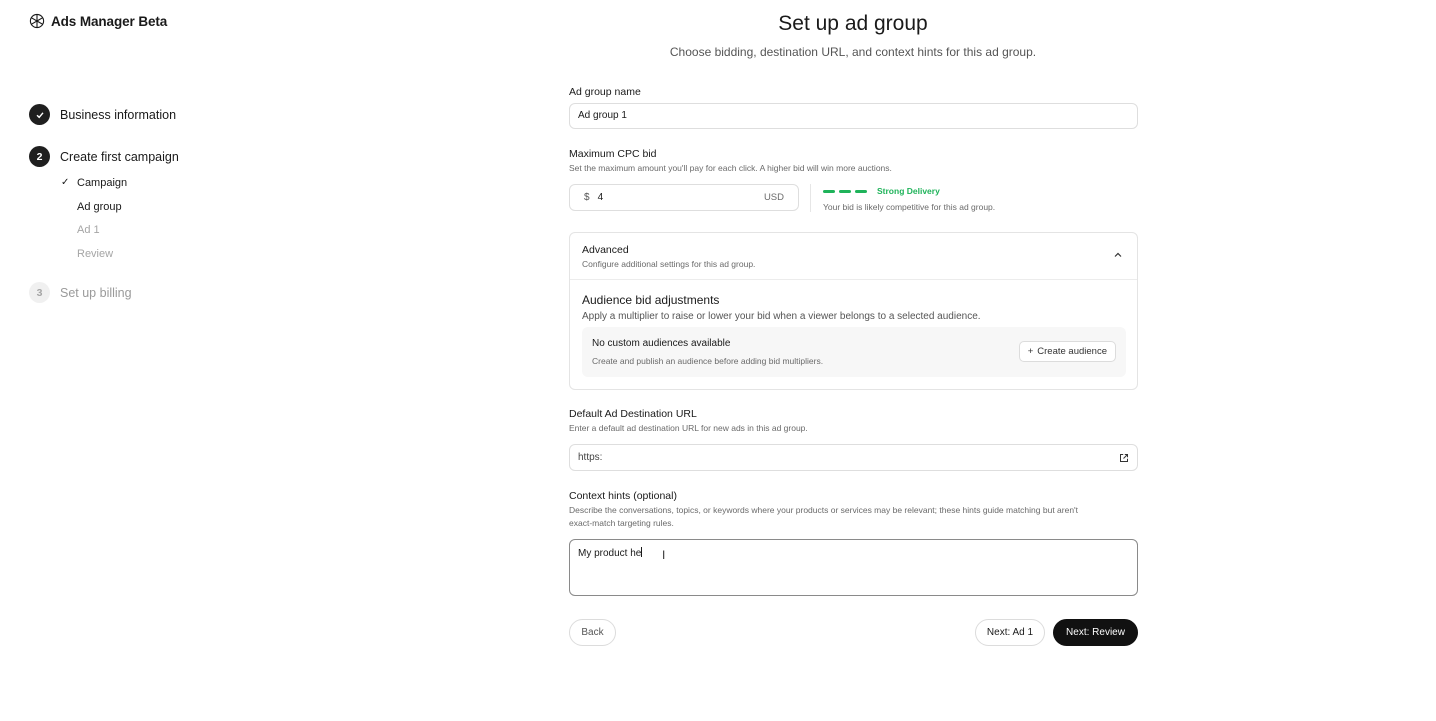 This screenshot has height=721, width=1436. I want to click on destination-url-input: https:, so click(853, 457).